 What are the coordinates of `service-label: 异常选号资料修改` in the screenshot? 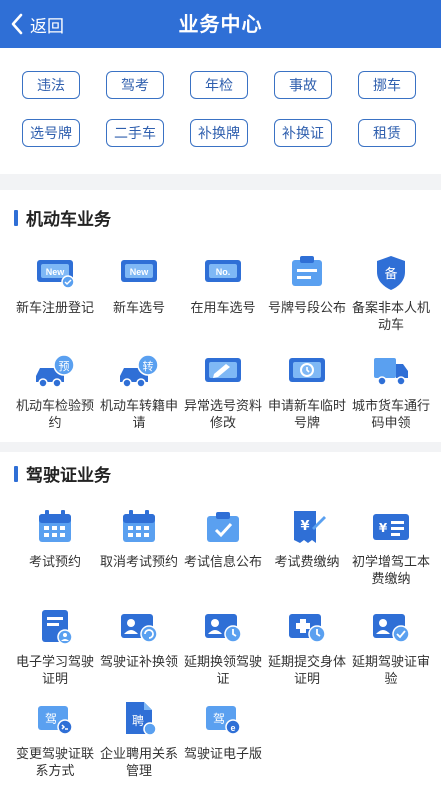 It's located at (222, 415).